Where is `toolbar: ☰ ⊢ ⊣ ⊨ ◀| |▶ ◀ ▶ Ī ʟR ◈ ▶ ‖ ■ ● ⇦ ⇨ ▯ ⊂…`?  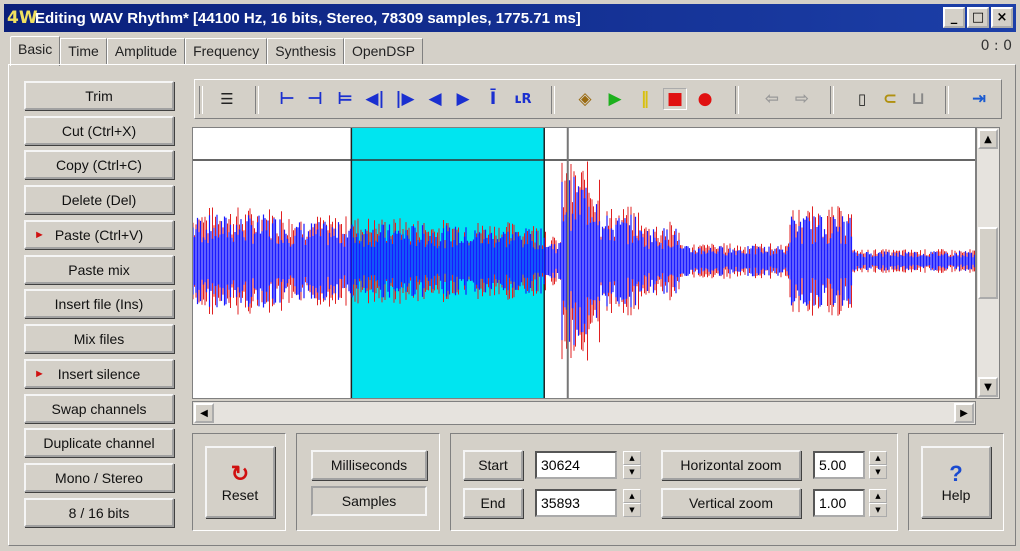
toolbar: ☰ ⊢ ⊣ ⊨ ◀| |▶ ◀ ▶ Ī ʟR ◈ ▶ ‖ ■ ● ⇦ ⇨ ▯ ⊂… is located at coordinates (598, 99).